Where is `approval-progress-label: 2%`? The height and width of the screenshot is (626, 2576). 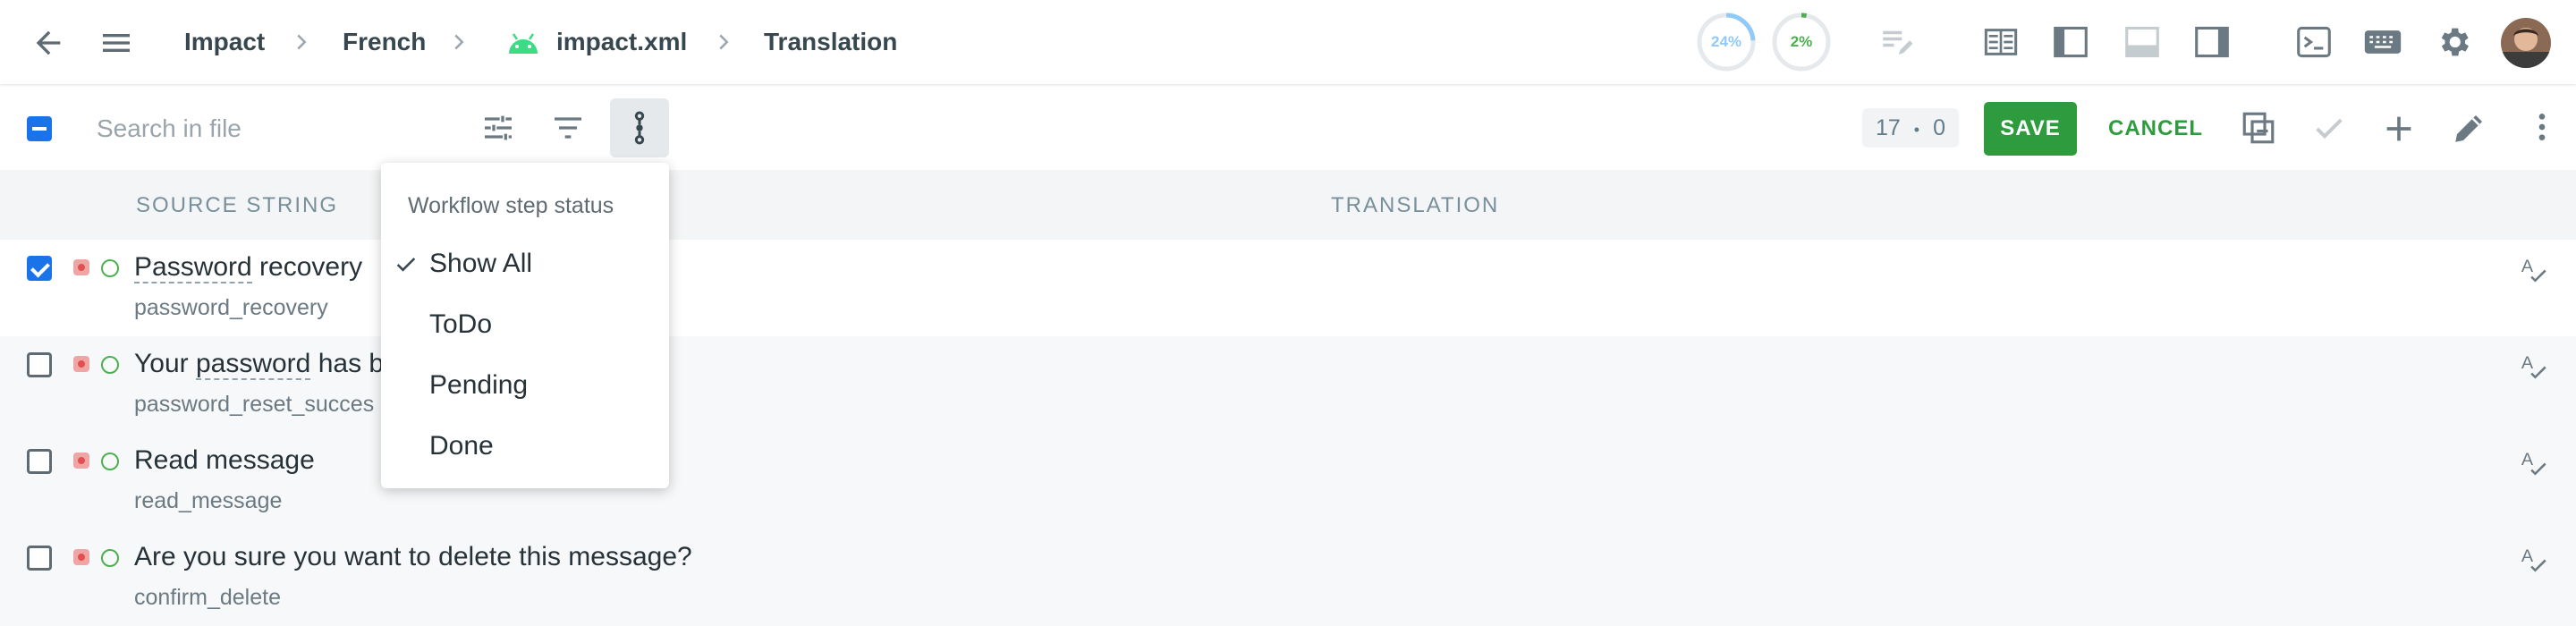 approval-progress-label: 2% is located at coordinates (1801, 41).